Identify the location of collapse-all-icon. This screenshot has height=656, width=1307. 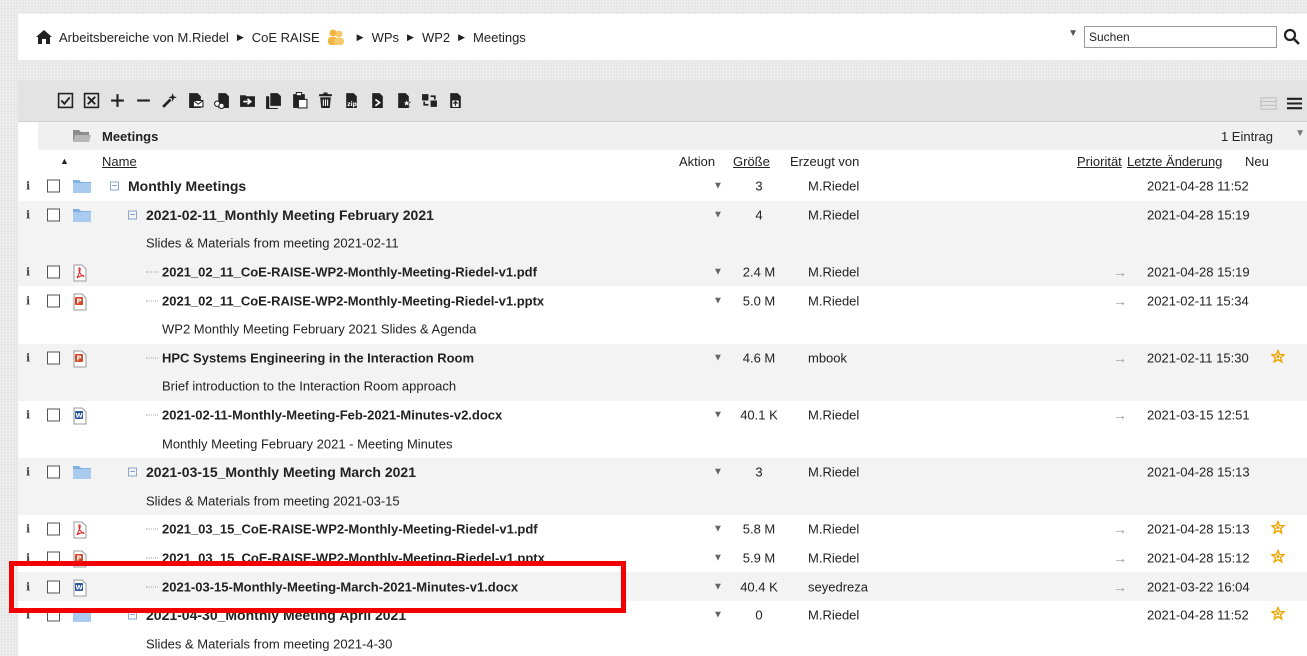
(143, 101).